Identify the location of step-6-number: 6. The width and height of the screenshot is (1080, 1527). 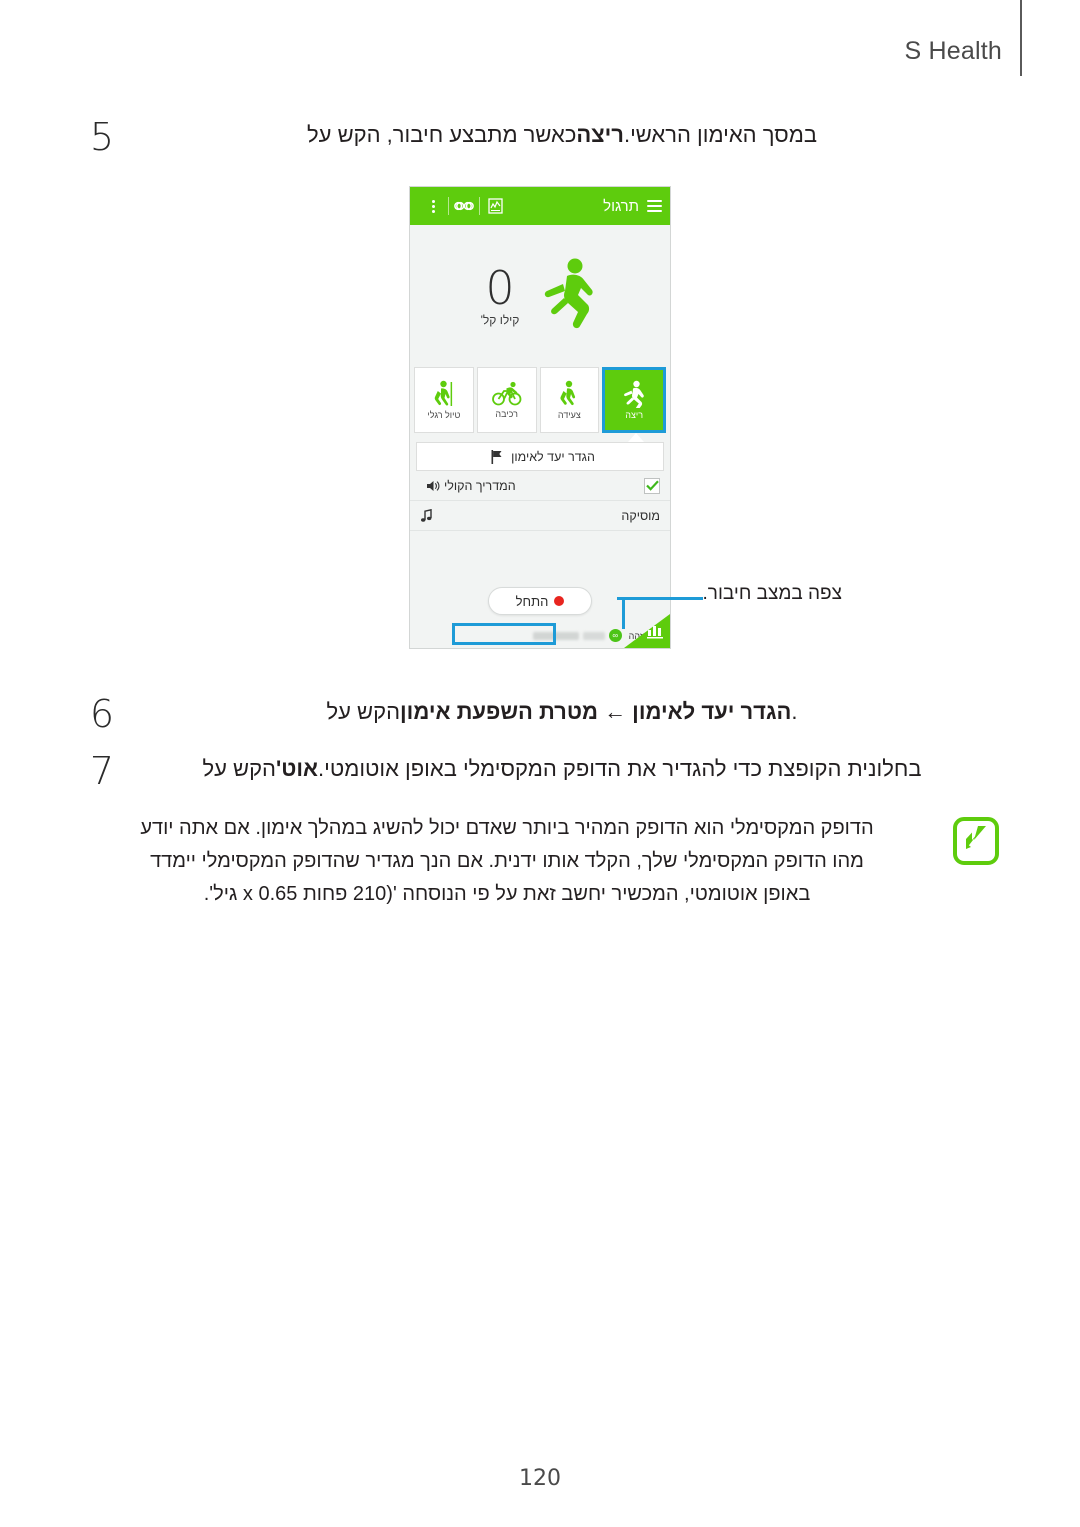
(102, 714).